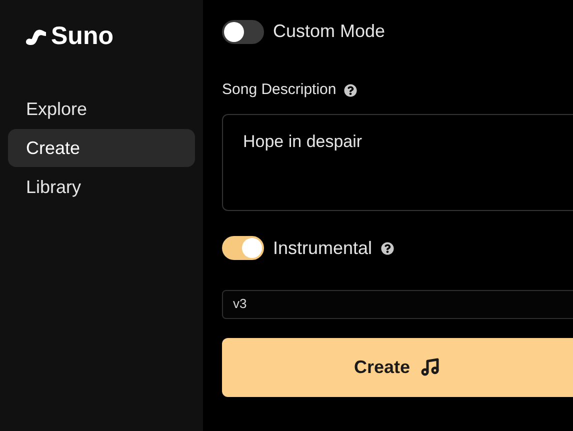 The width and height of the screenshot is (573, 431). What do you see at coordinates (101, 148) in the screenshot?
I see `nav-item: Create` at bounding box center [101, 148].